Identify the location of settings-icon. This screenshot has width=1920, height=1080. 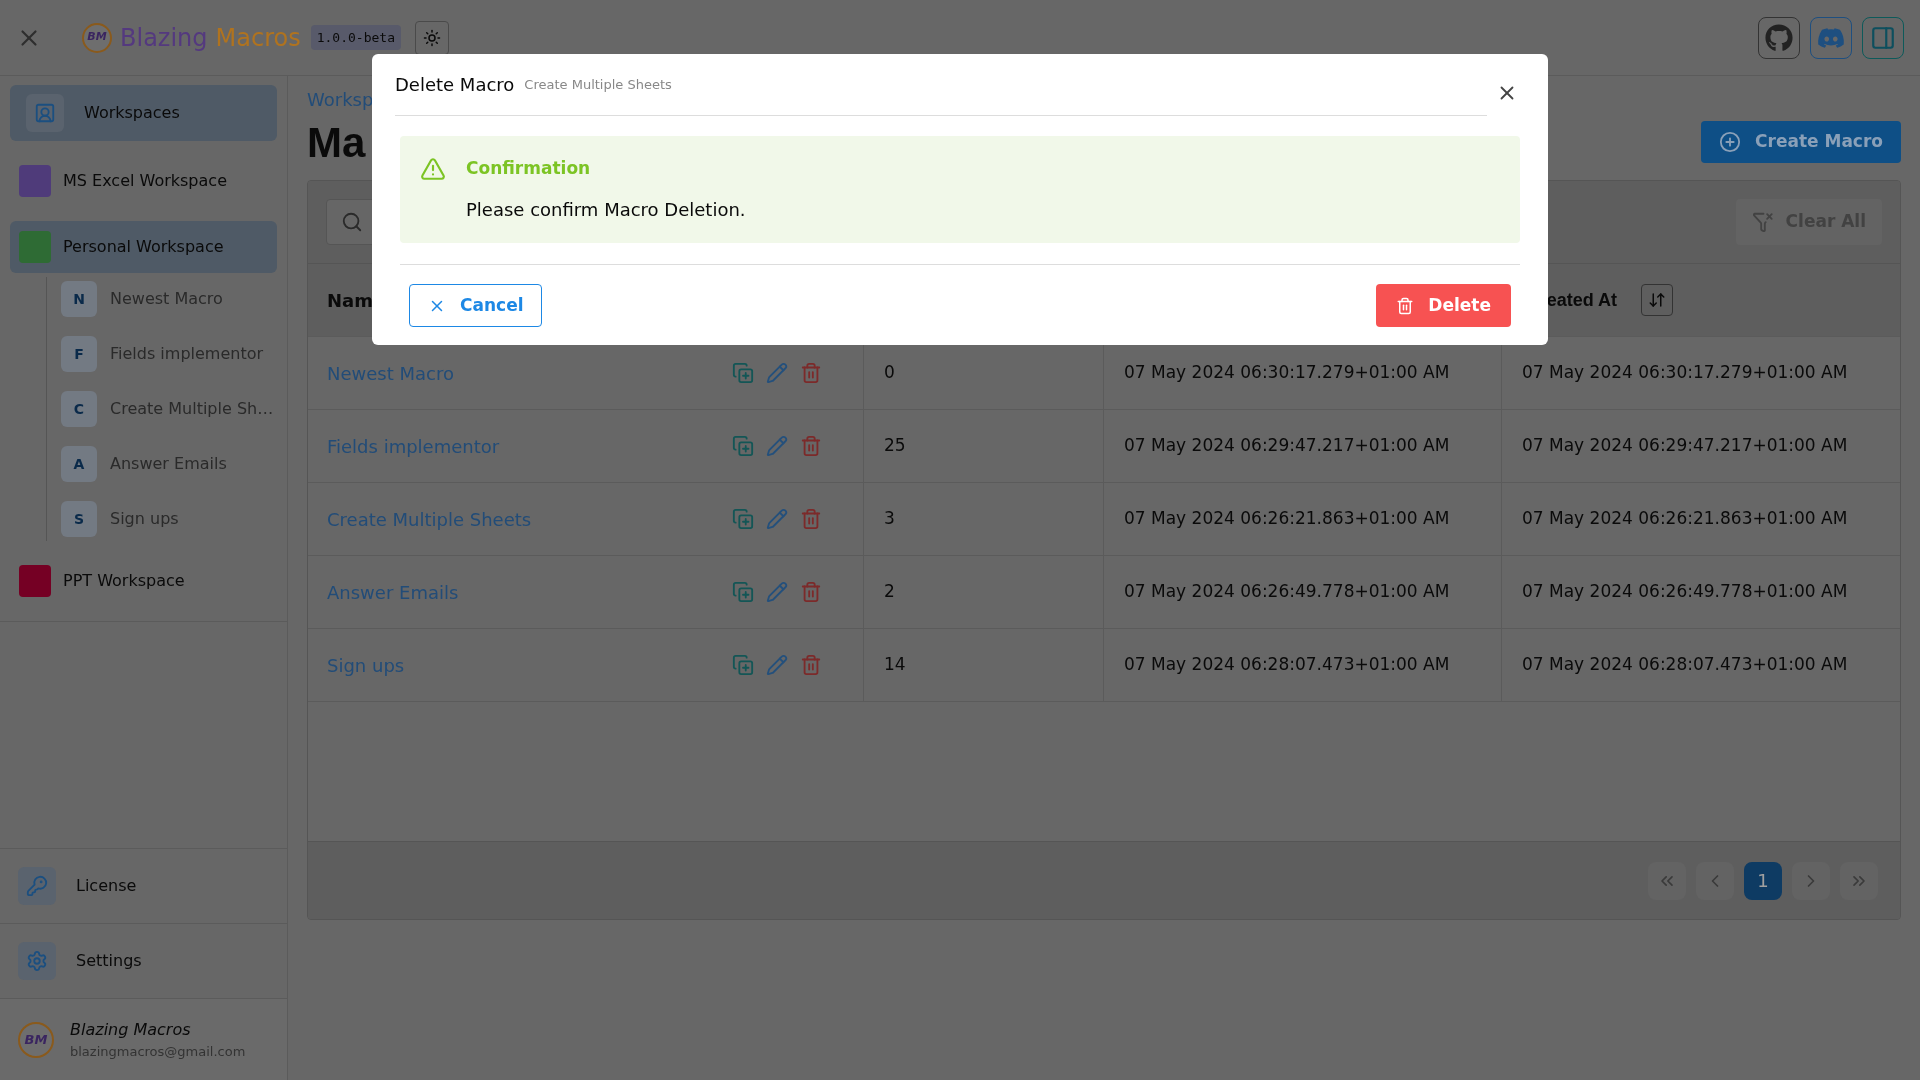
(37, 961).